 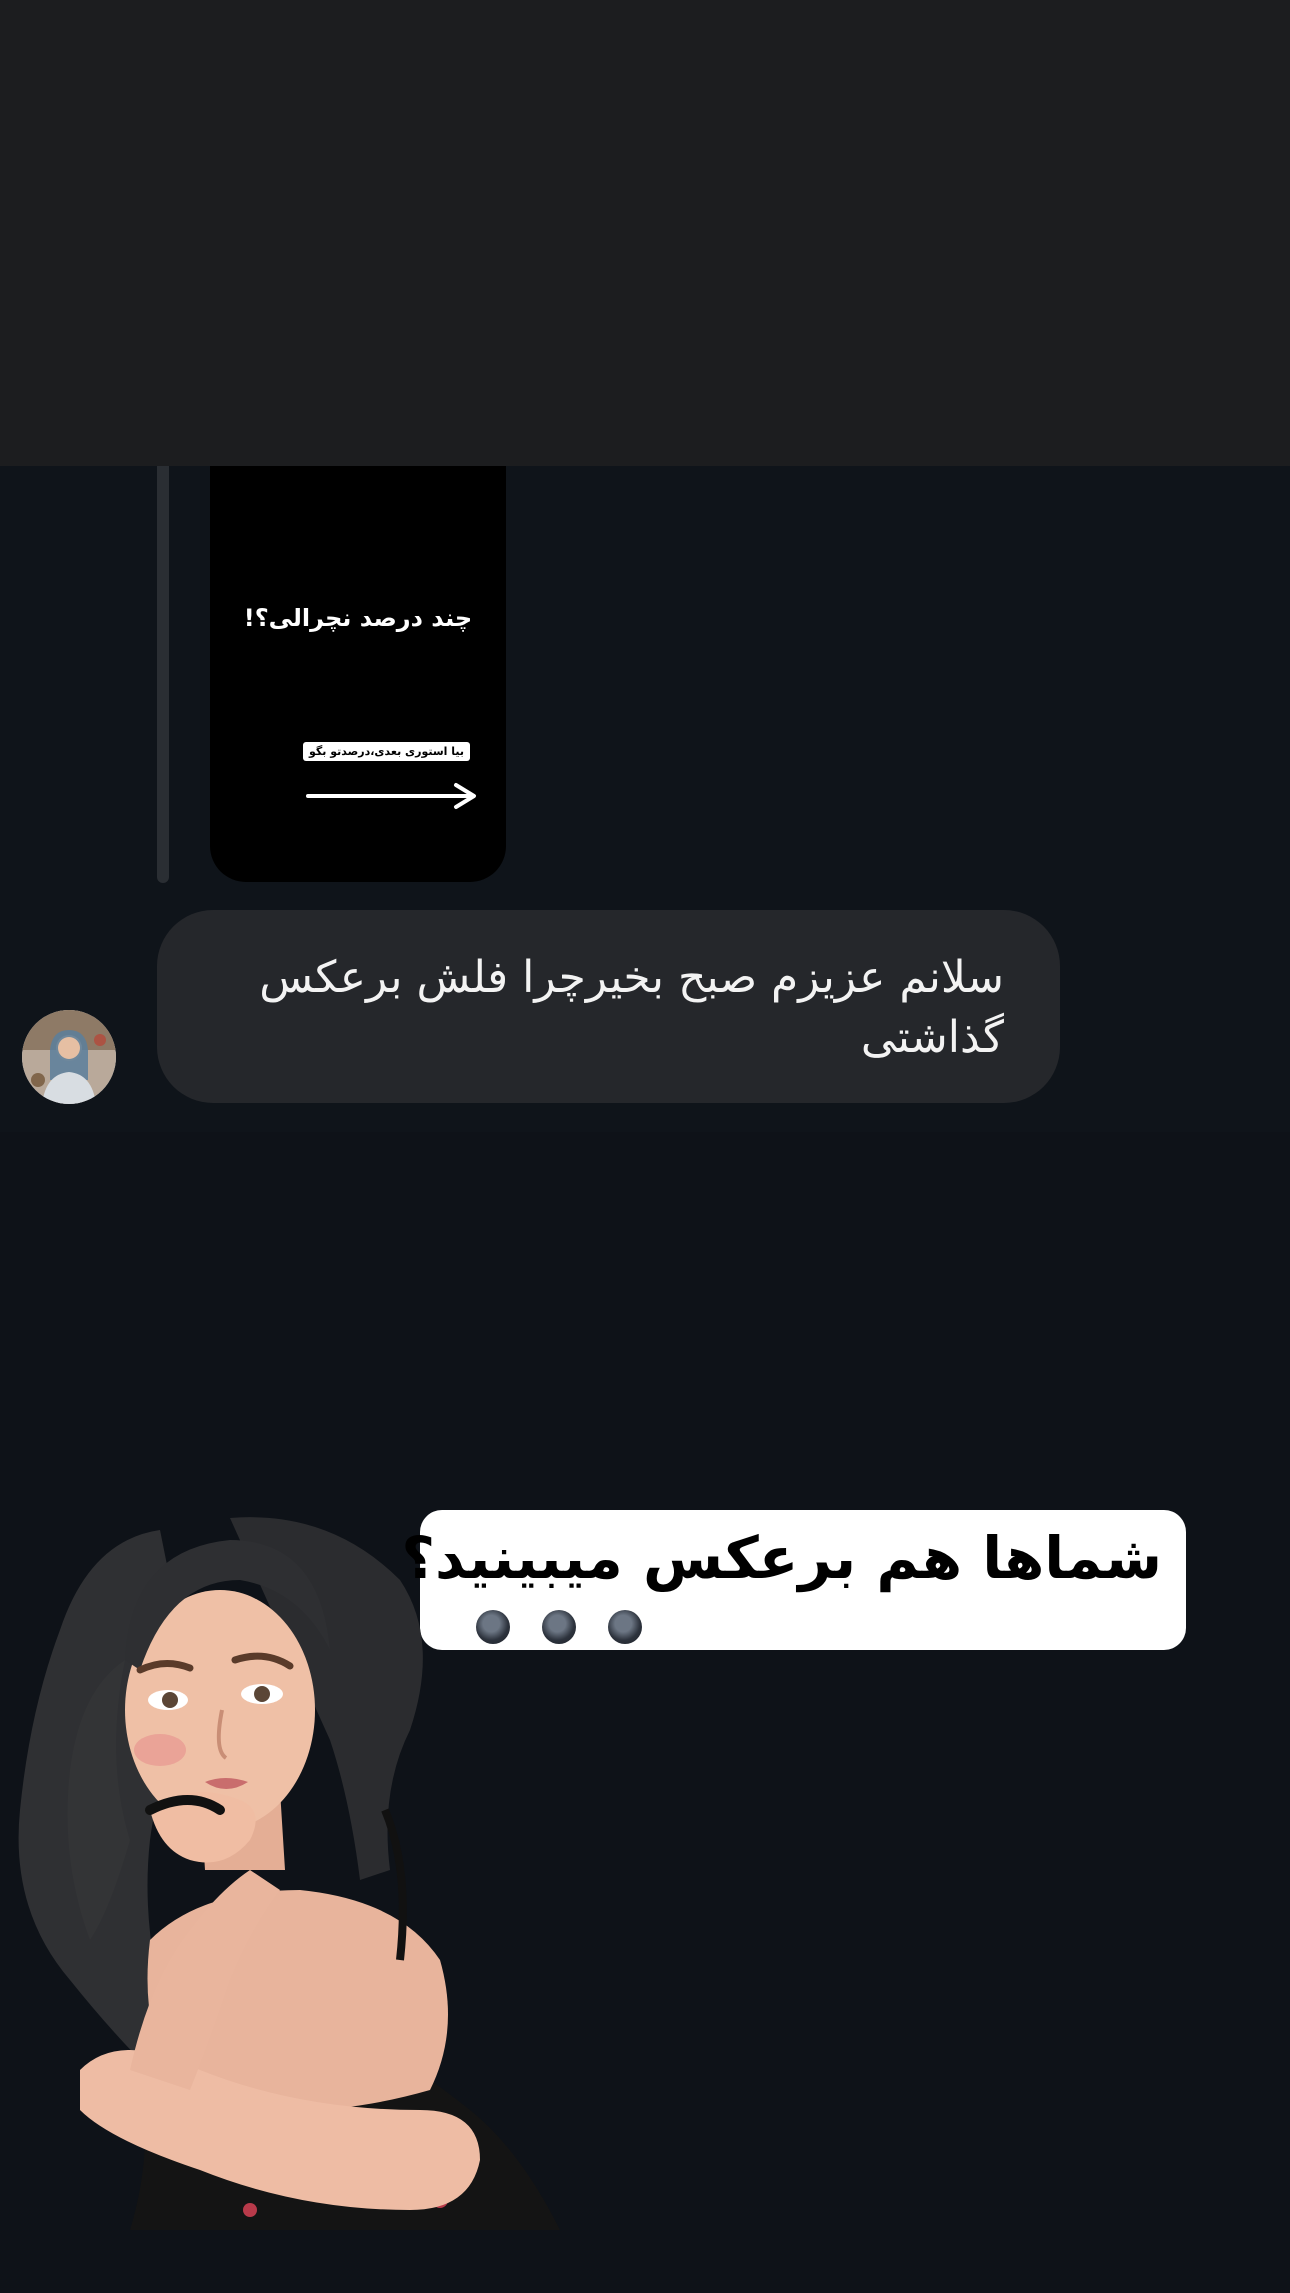 I want to click on right-arrow-icon, so click(x=391, y=796).